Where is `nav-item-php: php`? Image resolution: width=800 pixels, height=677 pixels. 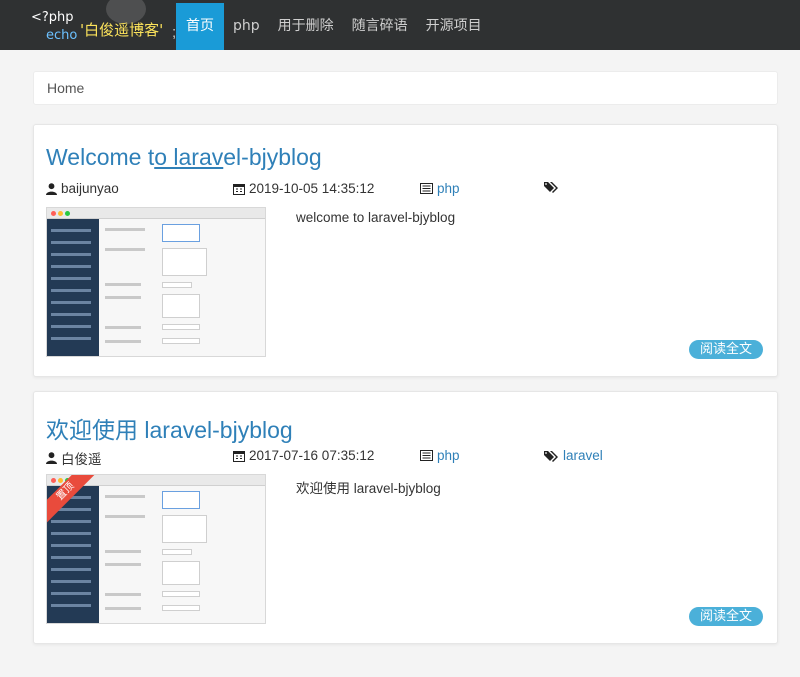 nav-item-php: php is located at coordinates (246, 26).